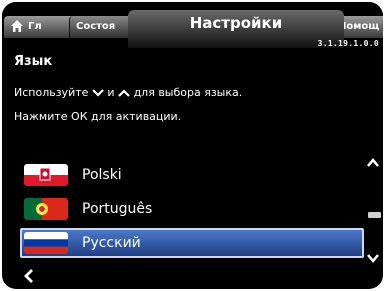 Image resolution: width=385 pixels, height=291 pixels. I want to click on section-title: Язык, so click(33, 61).